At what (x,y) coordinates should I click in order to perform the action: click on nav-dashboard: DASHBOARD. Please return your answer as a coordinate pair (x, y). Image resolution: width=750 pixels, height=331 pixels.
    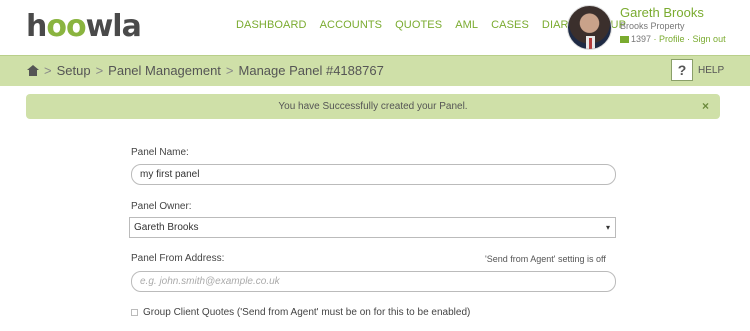
    Looking at the image, I should click on (271, 25).